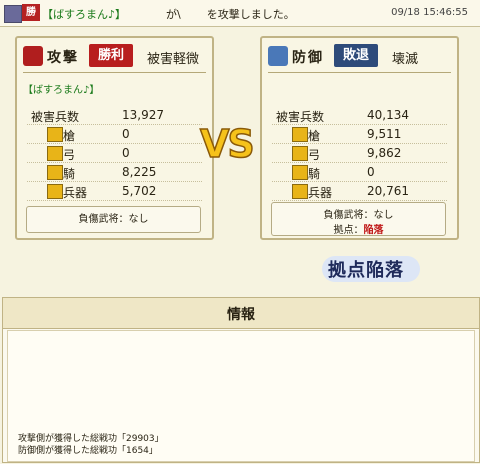 The height and width of the screenshot is (464, 480). I want to click on attacker-damage-level: 被害軽微, so click(173, 59).